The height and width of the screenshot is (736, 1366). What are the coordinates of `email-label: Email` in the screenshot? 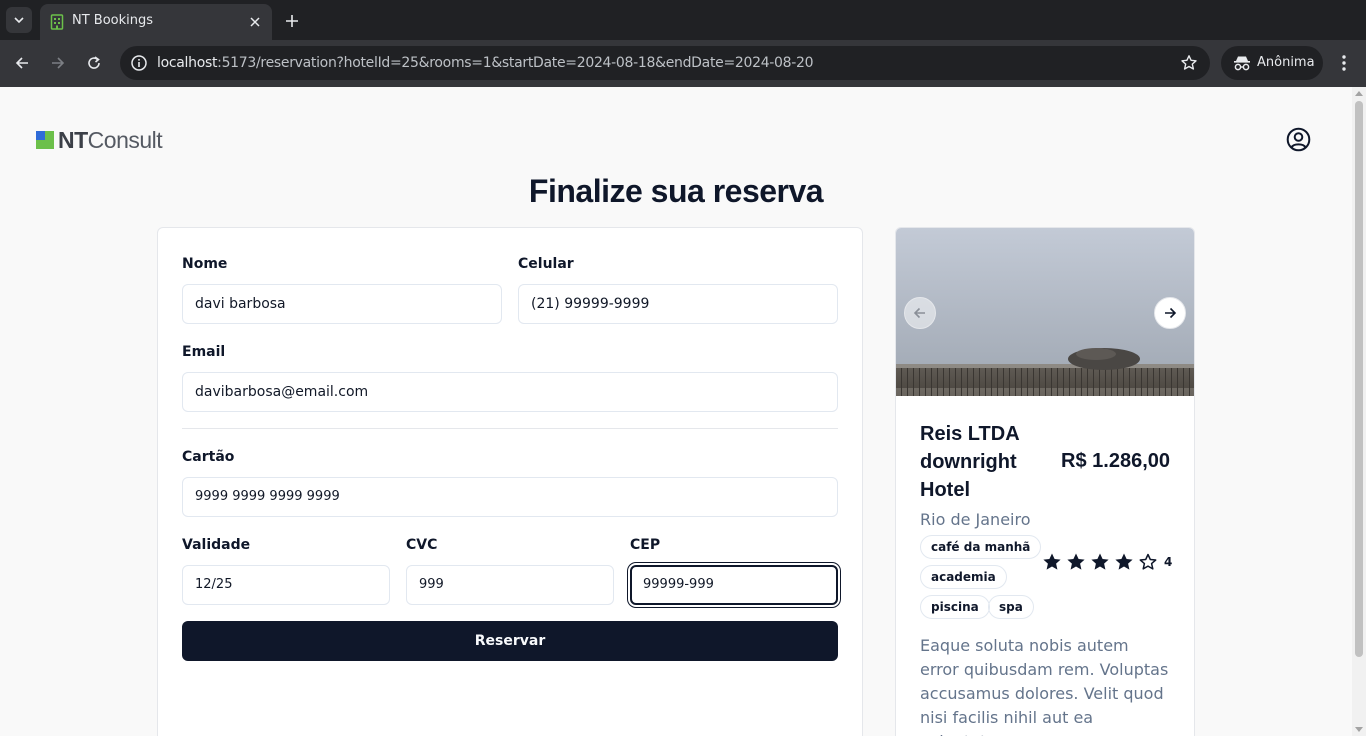 It's located at (204, 352).